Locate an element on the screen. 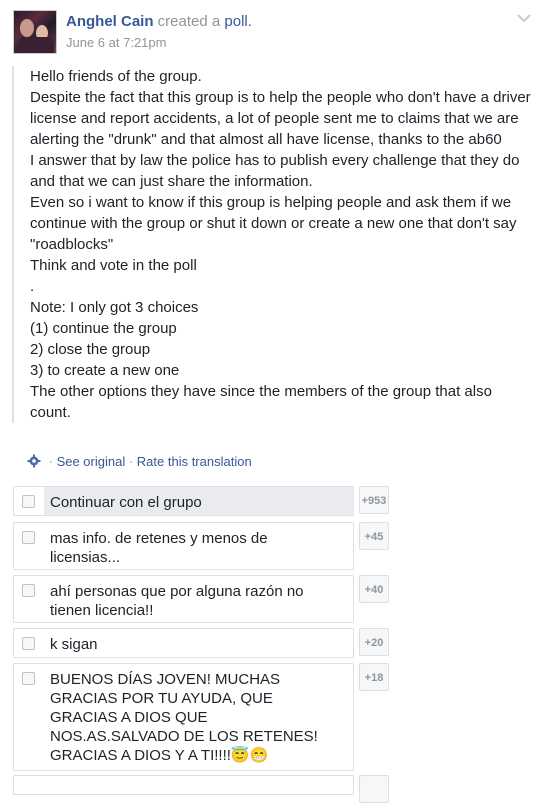 The height and width of the screenshot is (803, 549). poll-option-vote-count: +45 is located at coordinates (374, 536).